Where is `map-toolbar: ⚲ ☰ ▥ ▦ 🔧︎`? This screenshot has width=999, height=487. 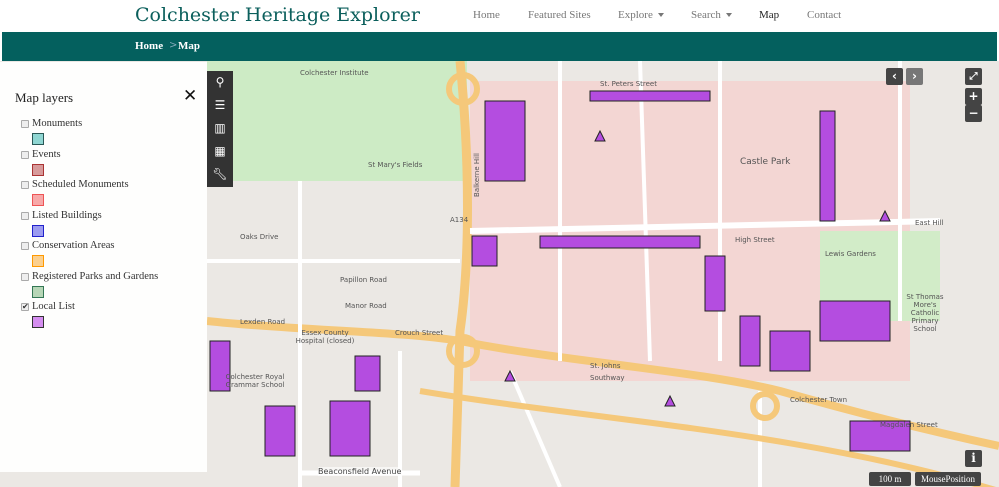 map-toolbar: ⚲ ☰ ▥ ▦ 🔧︎ is located at coordinates (220, 129).